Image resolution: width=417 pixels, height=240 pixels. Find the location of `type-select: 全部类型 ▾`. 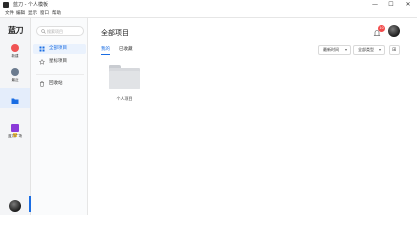

type-select: 全部类型 ▾ is located at coordinates (369, 50).